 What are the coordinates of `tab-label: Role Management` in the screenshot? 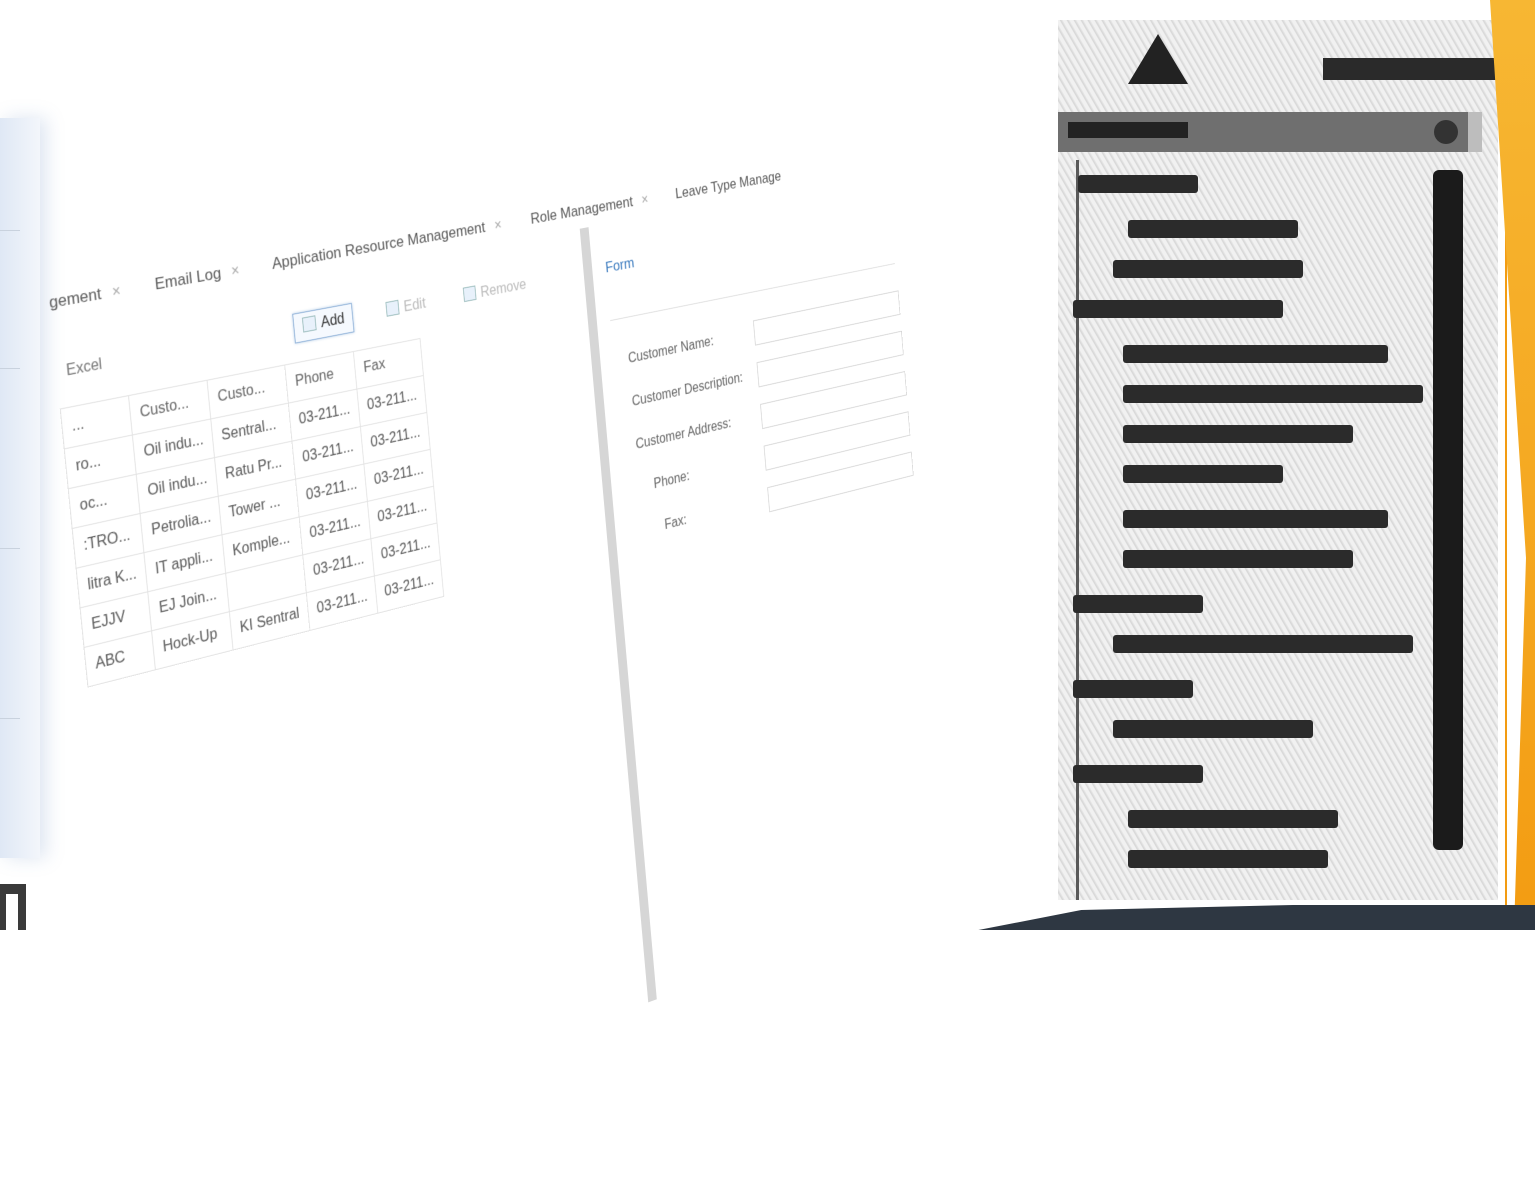 It's located at (581, 210).